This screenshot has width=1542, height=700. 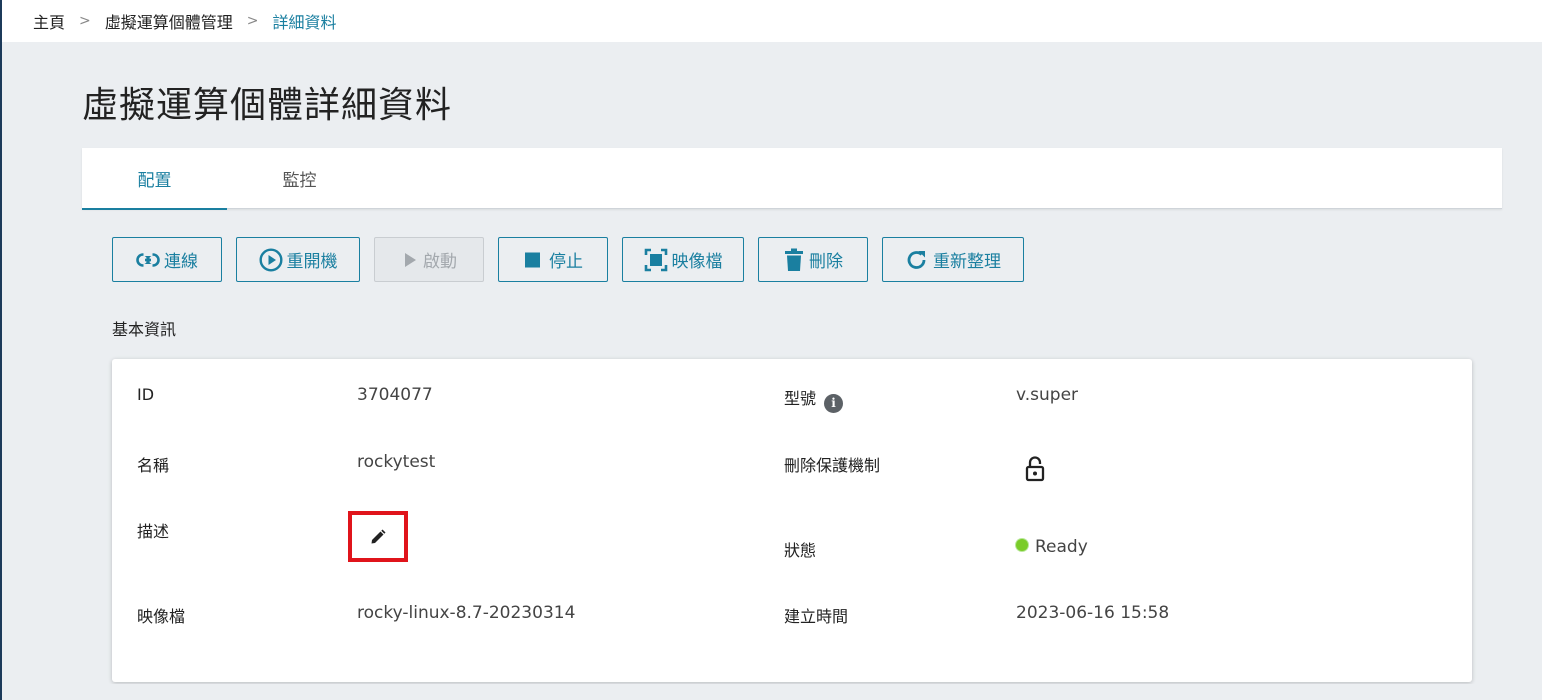 What do you see at coordinates (161, 616) in the screenshot?
I see `image-label: 映像檔` at bounding box center [161, 616].